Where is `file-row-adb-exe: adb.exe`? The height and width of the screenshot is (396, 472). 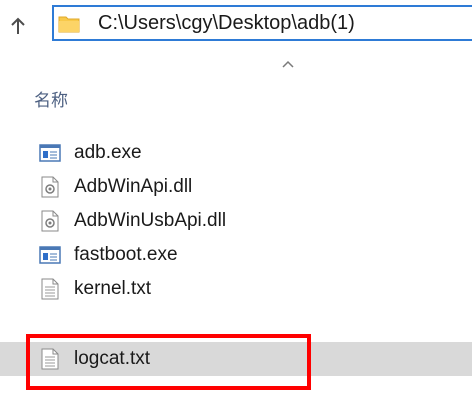
file-row-adb-exe: adb.exe is located at coordinates (236, 153).